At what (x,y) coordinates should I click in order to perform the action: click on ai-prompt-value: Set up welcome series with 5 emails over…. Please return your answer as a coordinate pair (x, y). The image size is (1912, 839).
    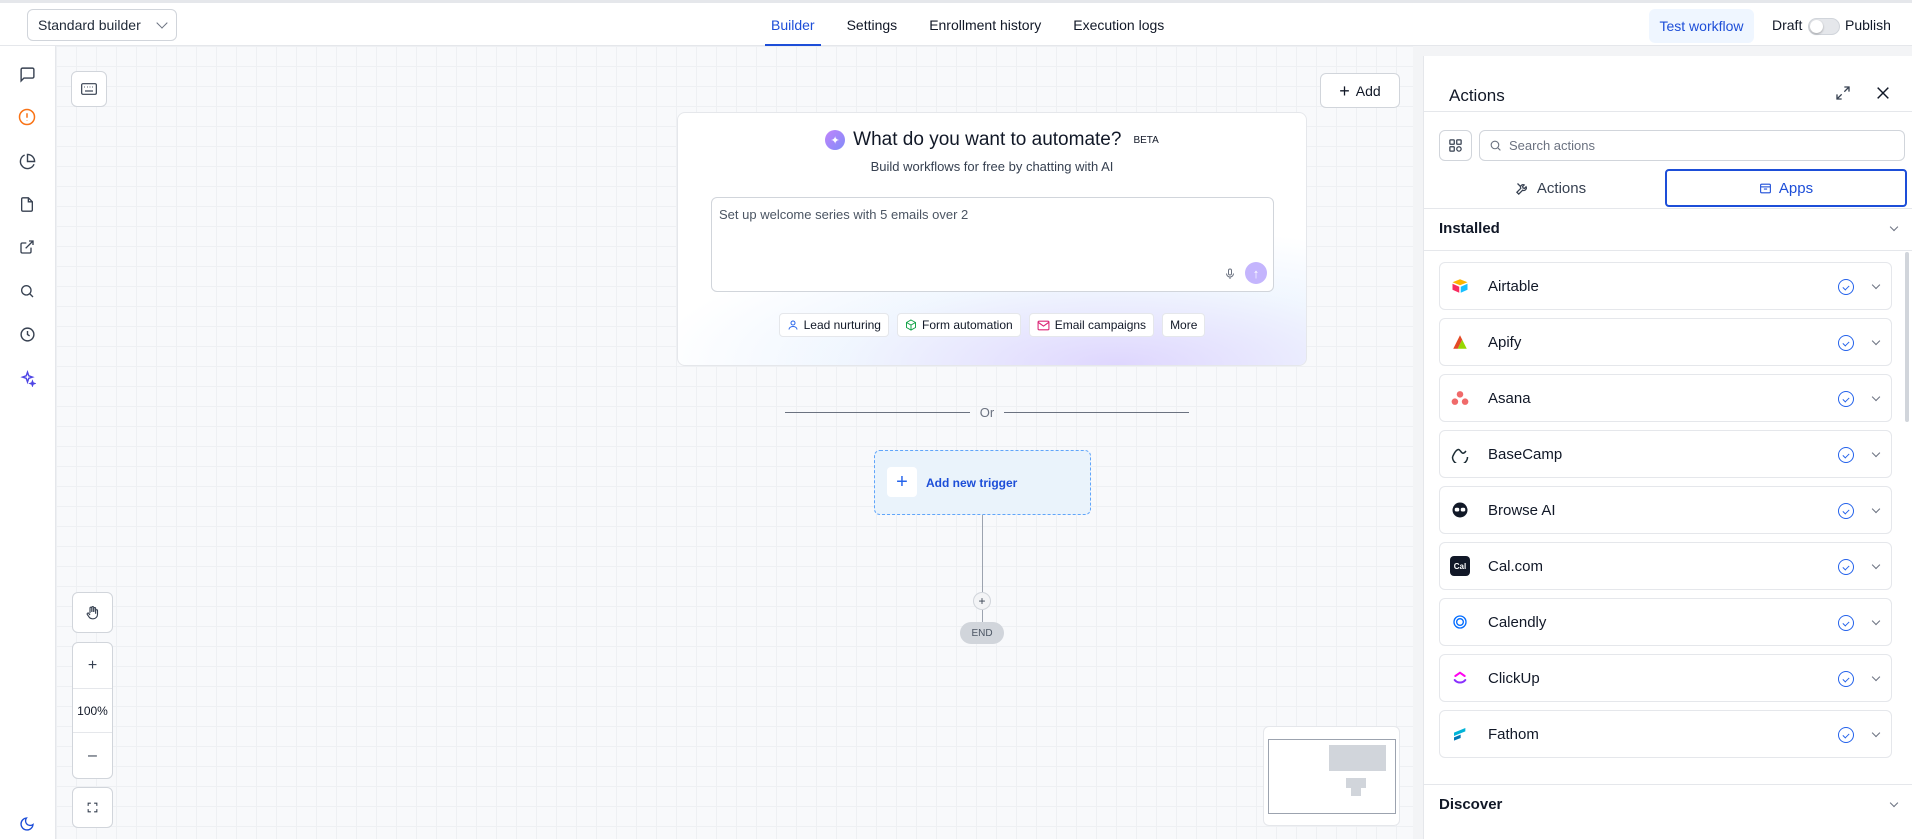
    Looking at the image, I should click on (844, 214).